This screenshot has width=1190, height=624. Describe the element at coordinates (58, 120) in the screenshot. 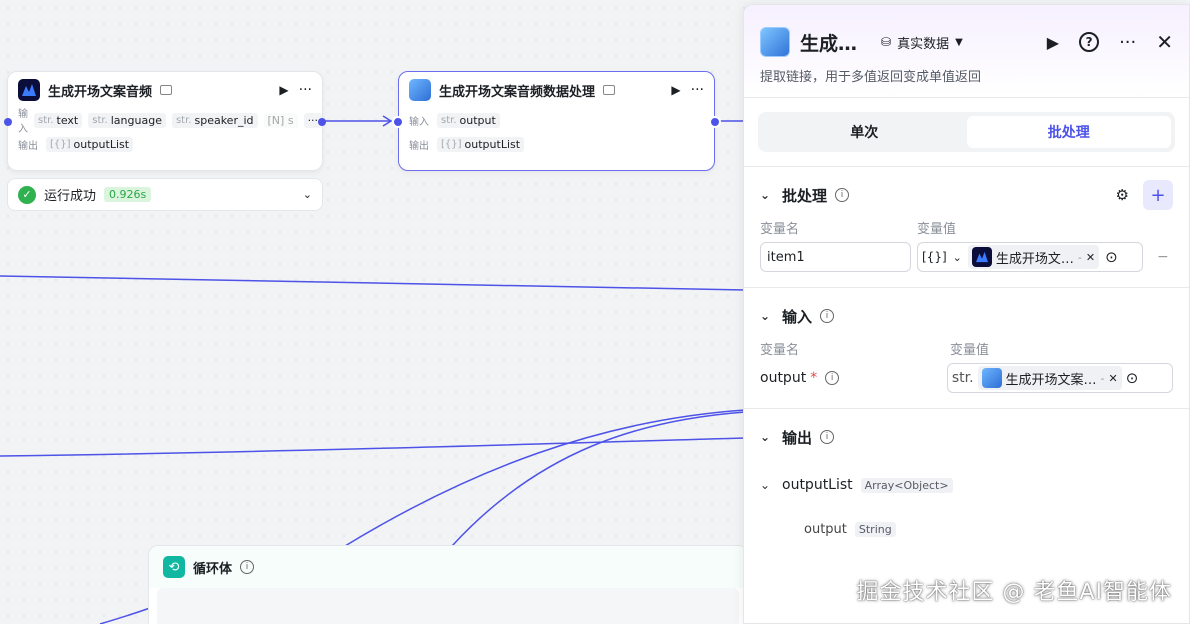

I see `input-tag: str. text` at that location.